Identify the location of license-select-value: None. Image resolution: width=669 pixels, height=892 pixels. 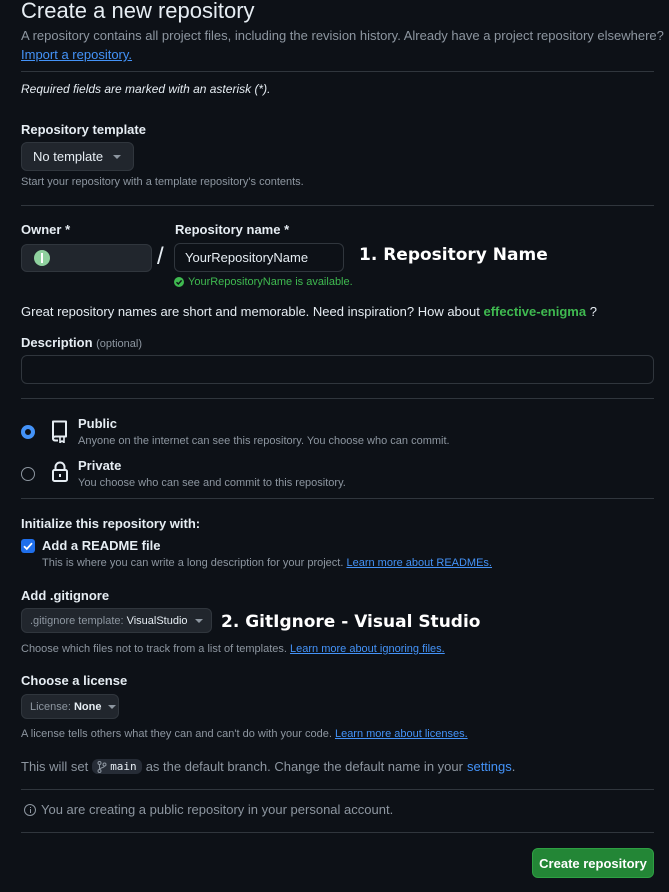
(87, 706).